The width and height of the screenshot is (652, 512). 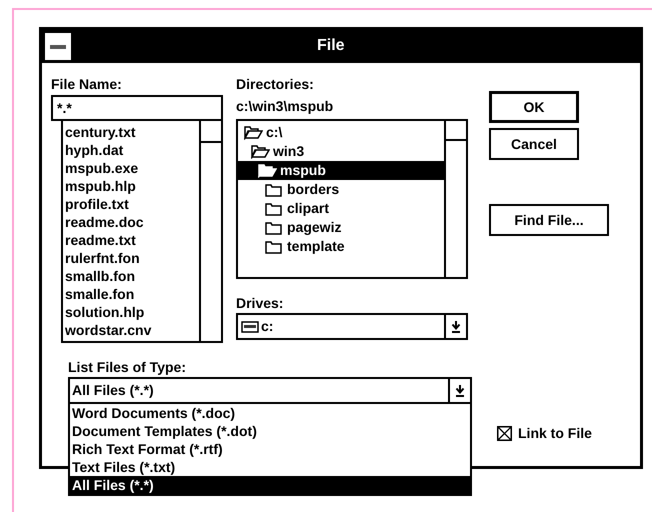 What do you see at coordinates (97, 204) in the screenshot?
I see `file-item: profile.txt` at bounding box center [97, 204].